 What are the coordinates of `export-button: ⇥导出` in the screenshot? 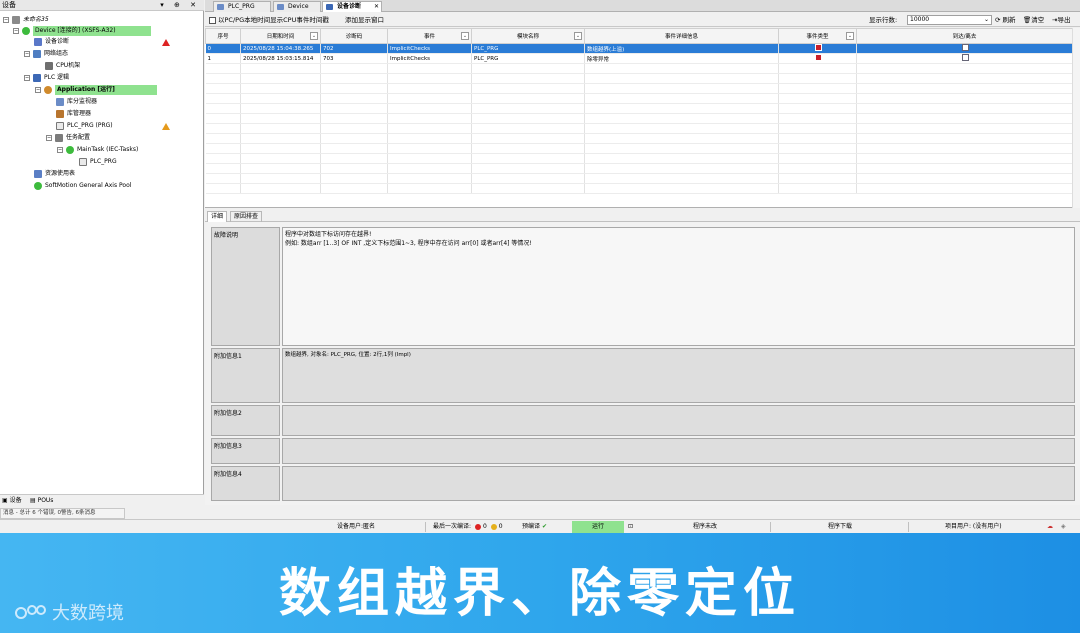 It's located at (1061, 20).